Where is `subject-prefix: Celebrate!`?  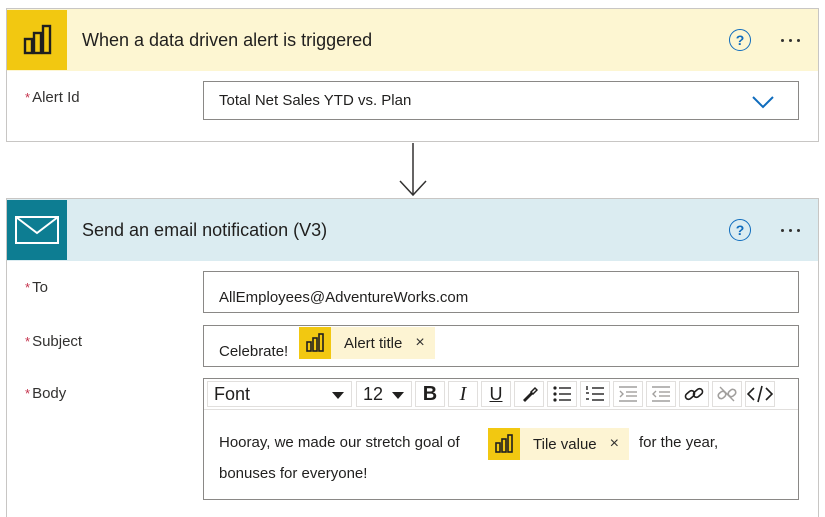
subject-prefix: Celebrate! is located at coordinates (254, 351).